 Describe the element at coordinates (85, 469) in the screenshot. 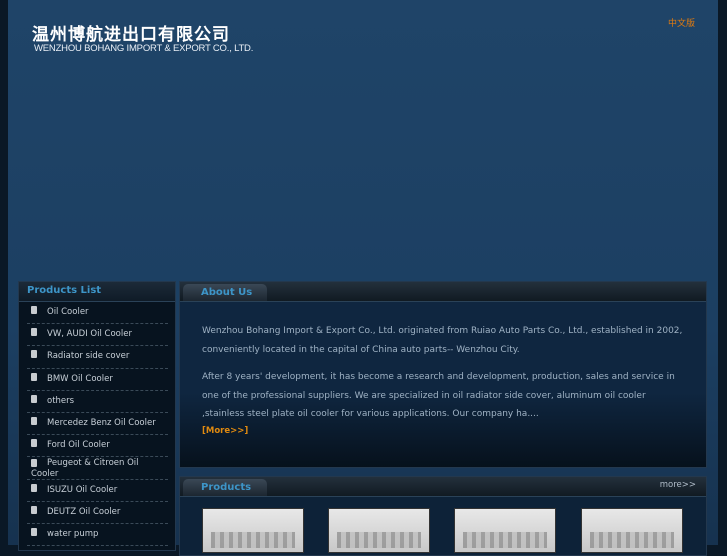

I see `sidebar-item-label: Peugeot & Citroen Oil Cooler` at that location.